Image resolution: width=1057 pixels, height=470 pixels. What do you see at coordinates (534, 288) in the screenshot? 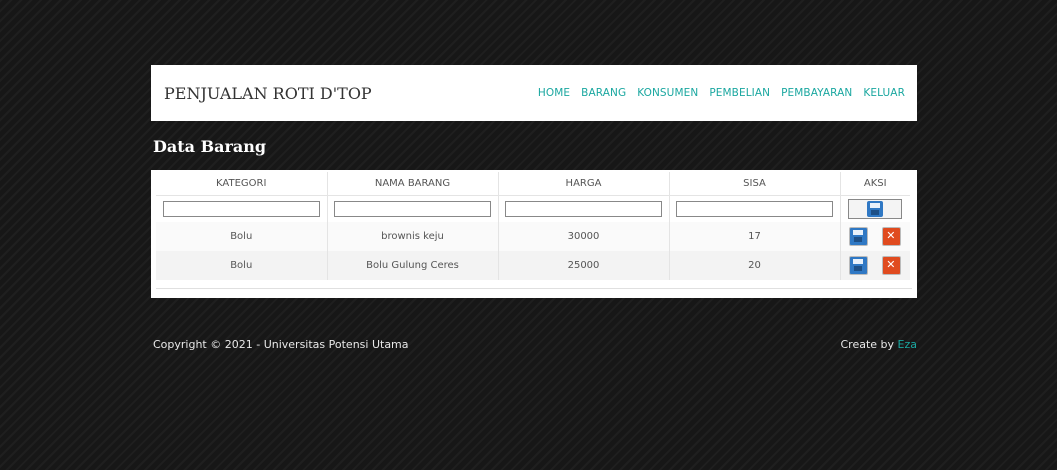
I see `divider` at bounding box center [534, 288].